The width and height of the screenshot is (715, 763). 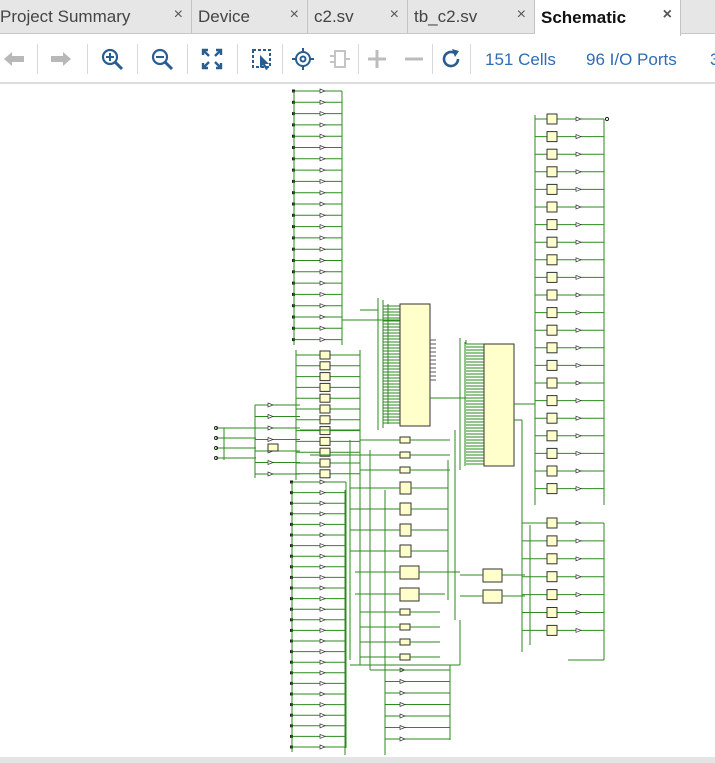 What do you see at coordinates (14, 59) in the screenshot?
I see `back-icon` at bounding box center [14, 59].